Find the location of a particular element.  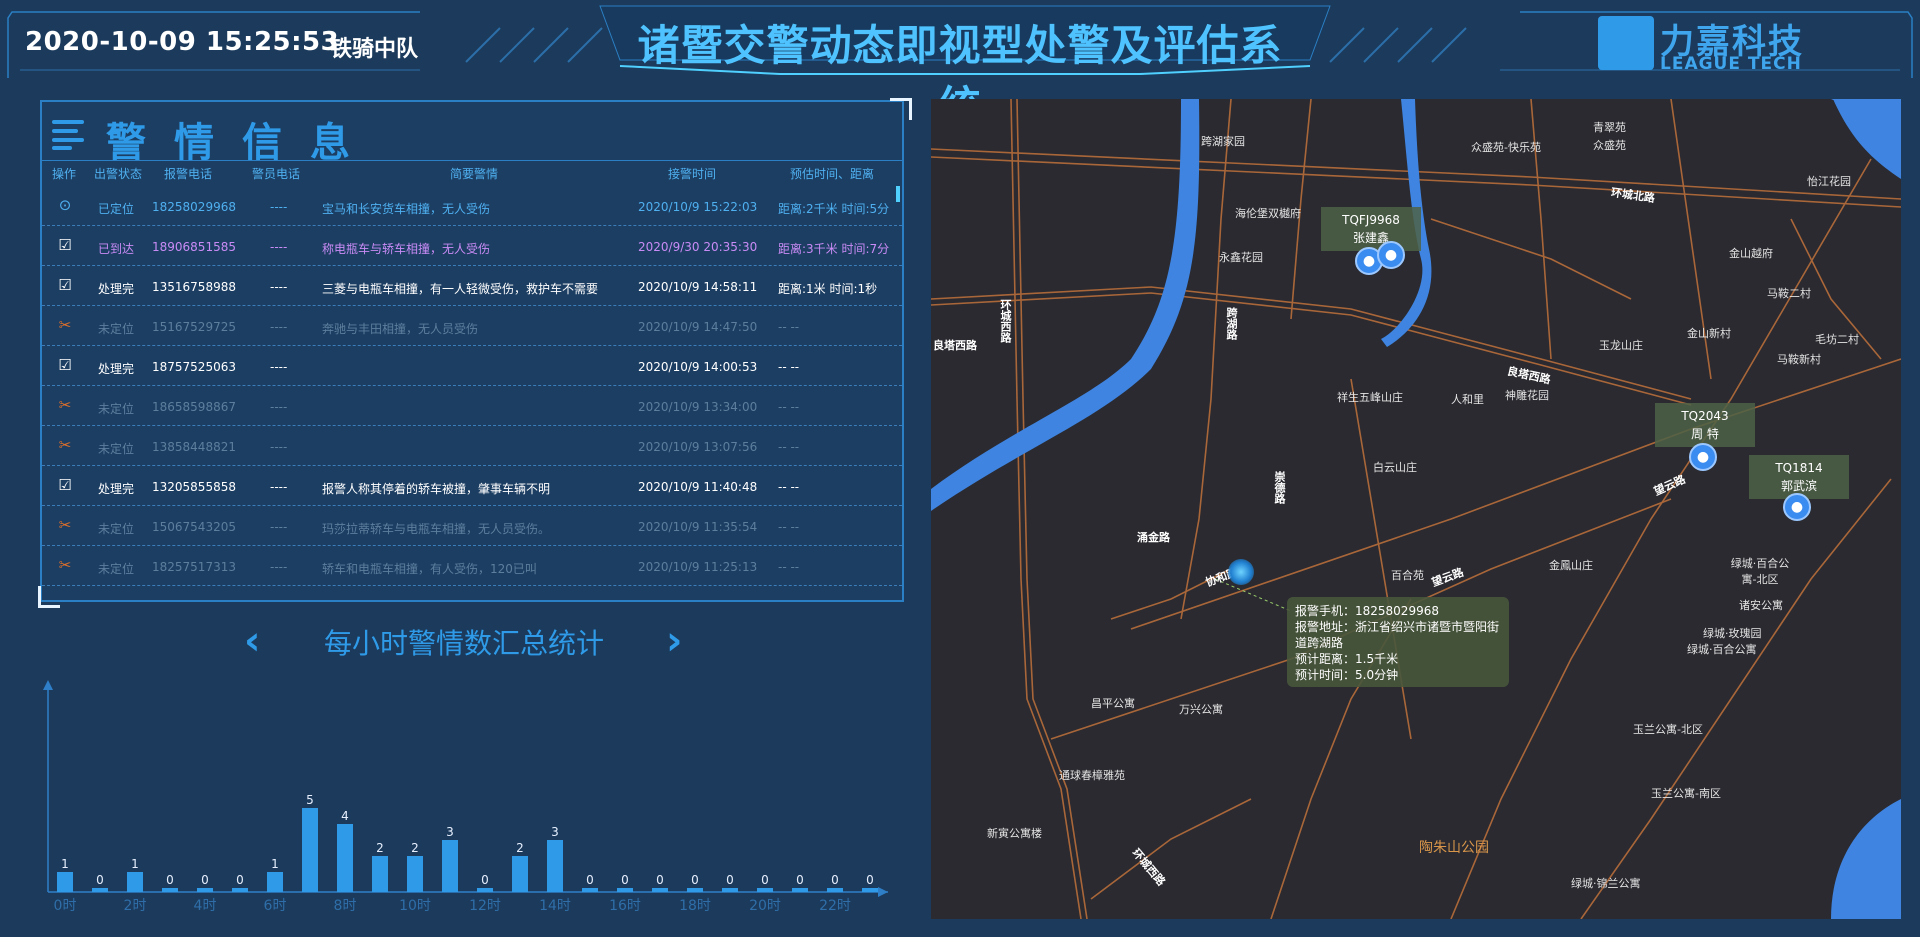

stats-title: 每小时警情数汇总统计 is located at coordinates (464, 643).